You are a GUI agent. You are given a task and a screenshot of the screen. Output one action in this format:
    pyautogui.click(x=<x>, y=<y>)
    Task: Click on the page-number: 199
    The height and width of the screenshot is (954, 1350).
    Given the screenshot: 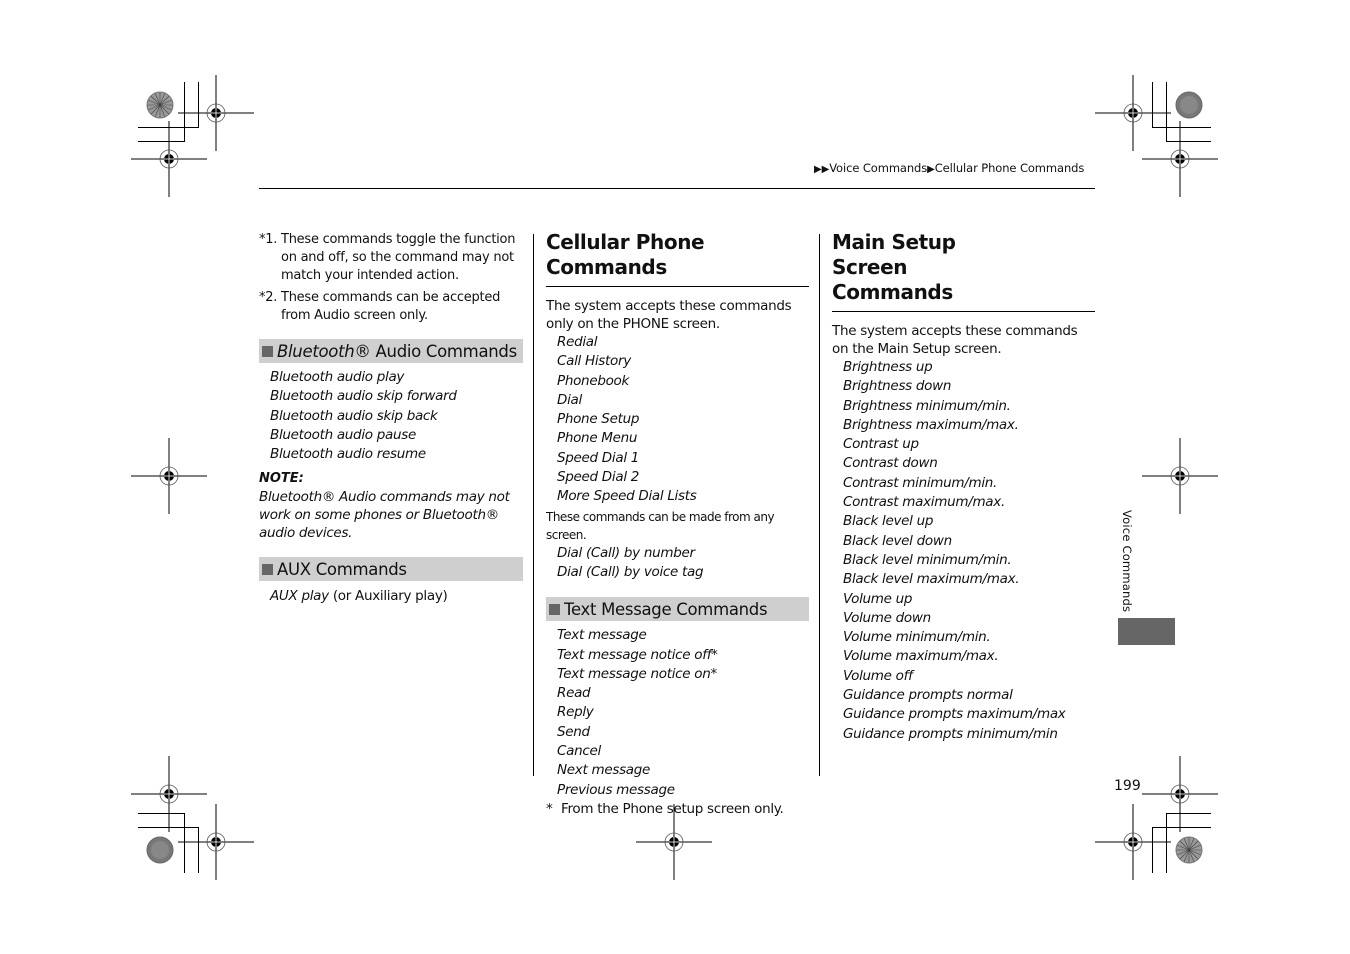 What is the action you would take?
    pyautogui.click(x=1127, y=786)
    